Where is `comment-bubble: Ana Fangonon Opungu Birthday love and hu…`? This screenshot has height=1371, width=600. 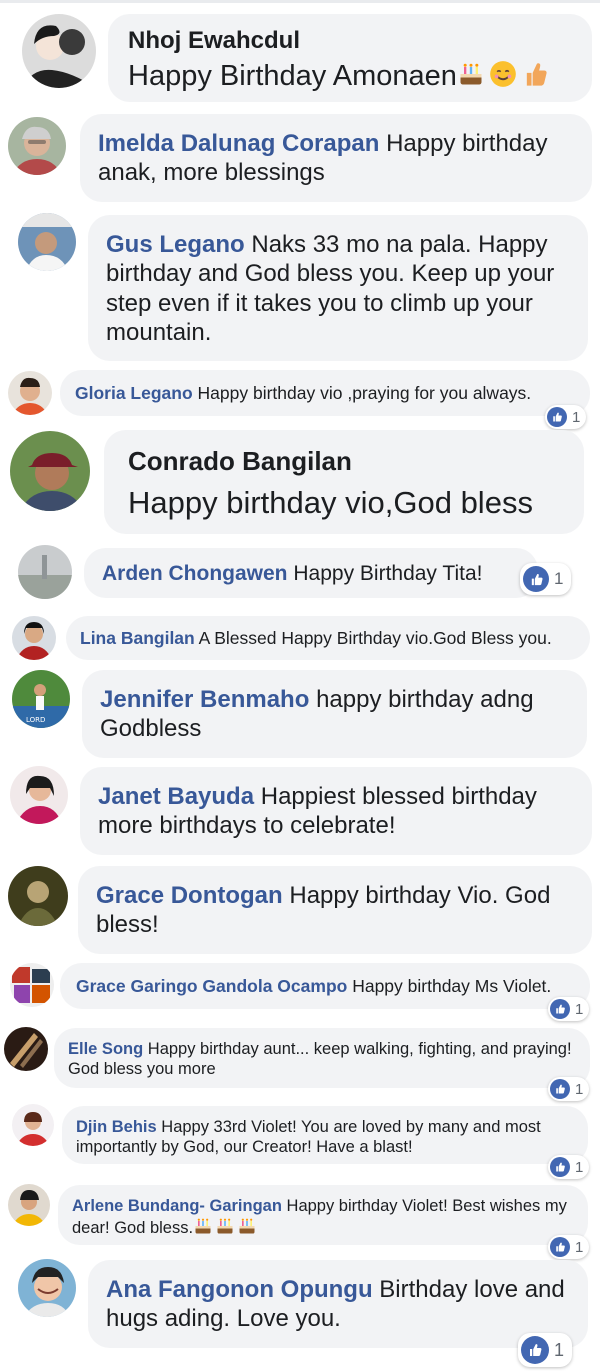
comment-bubble: Ana Fangonon Opungu Birthday love and hu… is located at coordinates (338, 1304).